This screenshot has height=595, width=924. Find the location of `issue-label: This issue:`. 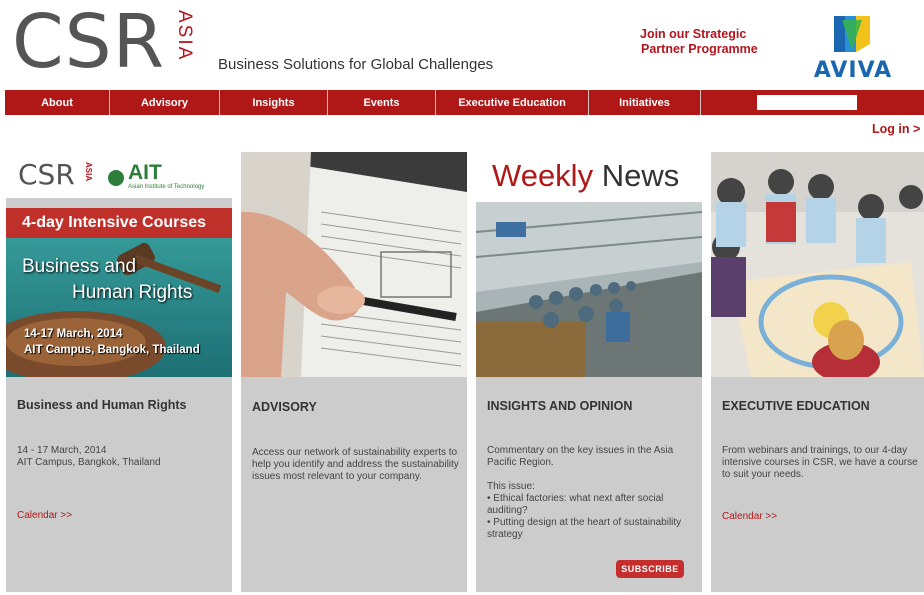

issue-label: This issue: is located at coordinates (511, 486).